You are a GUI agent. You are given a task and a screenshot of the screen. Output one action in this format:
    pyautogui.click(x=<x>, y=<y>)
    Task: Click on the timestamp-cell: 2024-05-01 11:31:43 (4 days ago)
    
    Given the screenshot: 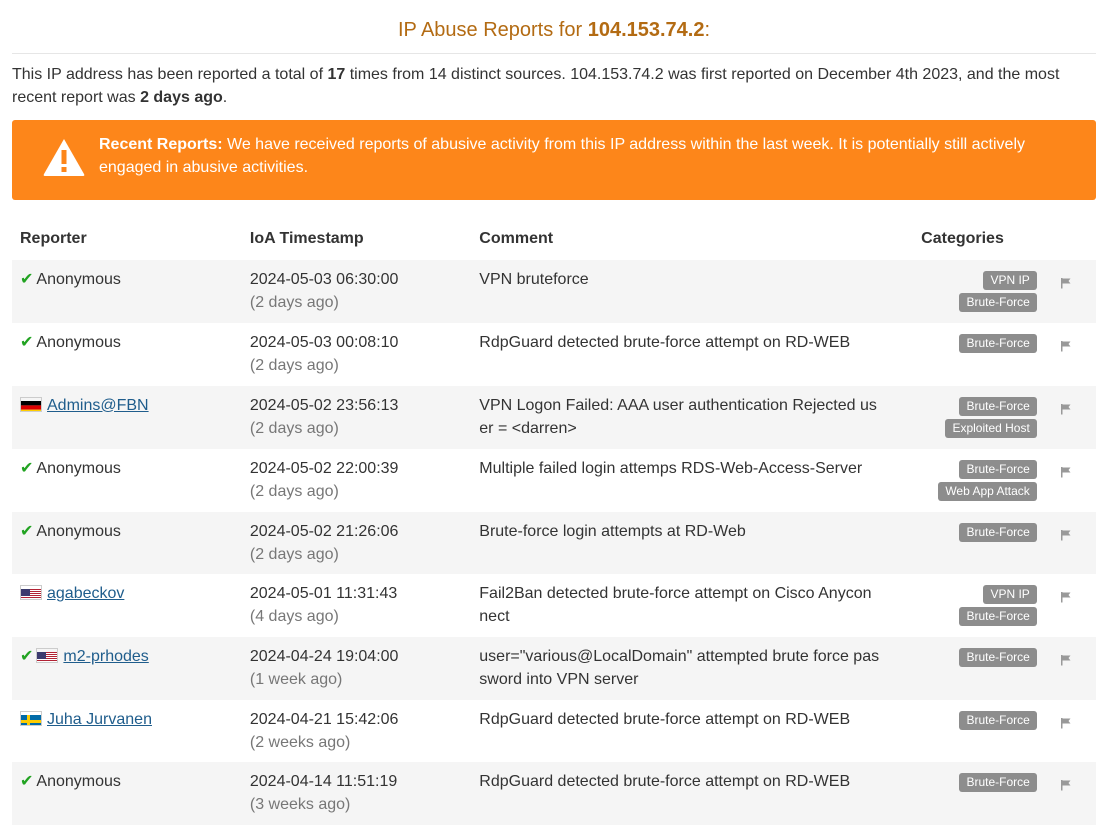 What is the action you would take?
    pyautogui.click(x=356, y=606)
    